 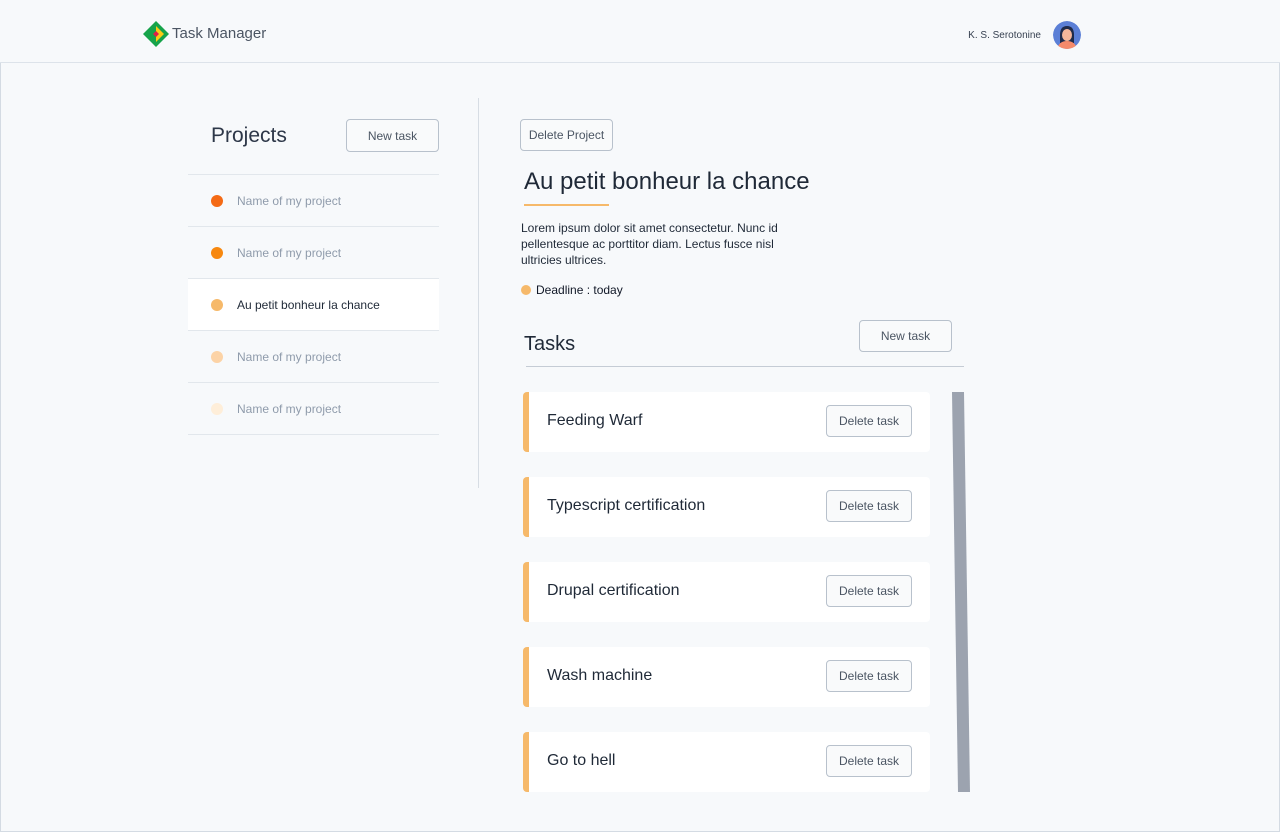 What do you see at coordinates (219, 33) in the screenshot?
I see `app-title: Task Manager` at bounding box center [219, 33].